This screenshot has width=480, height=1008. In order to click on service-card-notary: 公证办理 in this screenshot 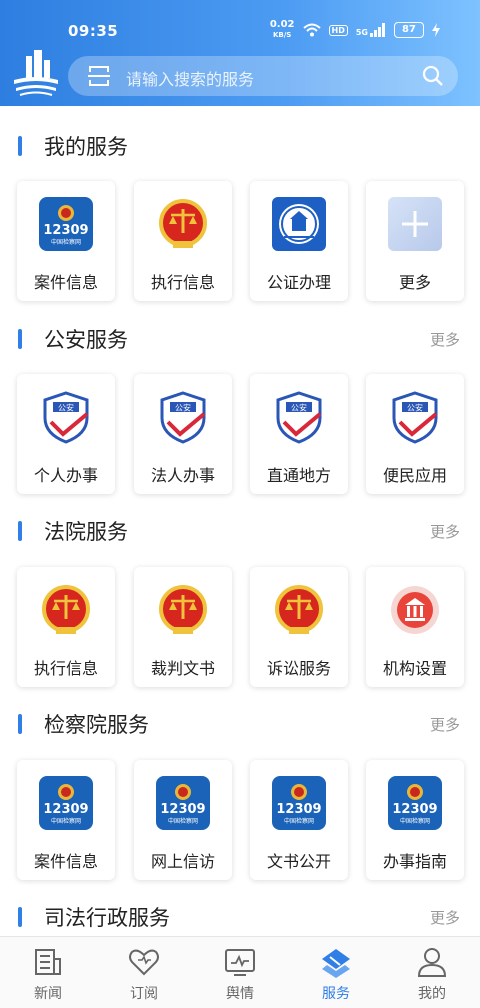, I will do `click(299, 241)`.